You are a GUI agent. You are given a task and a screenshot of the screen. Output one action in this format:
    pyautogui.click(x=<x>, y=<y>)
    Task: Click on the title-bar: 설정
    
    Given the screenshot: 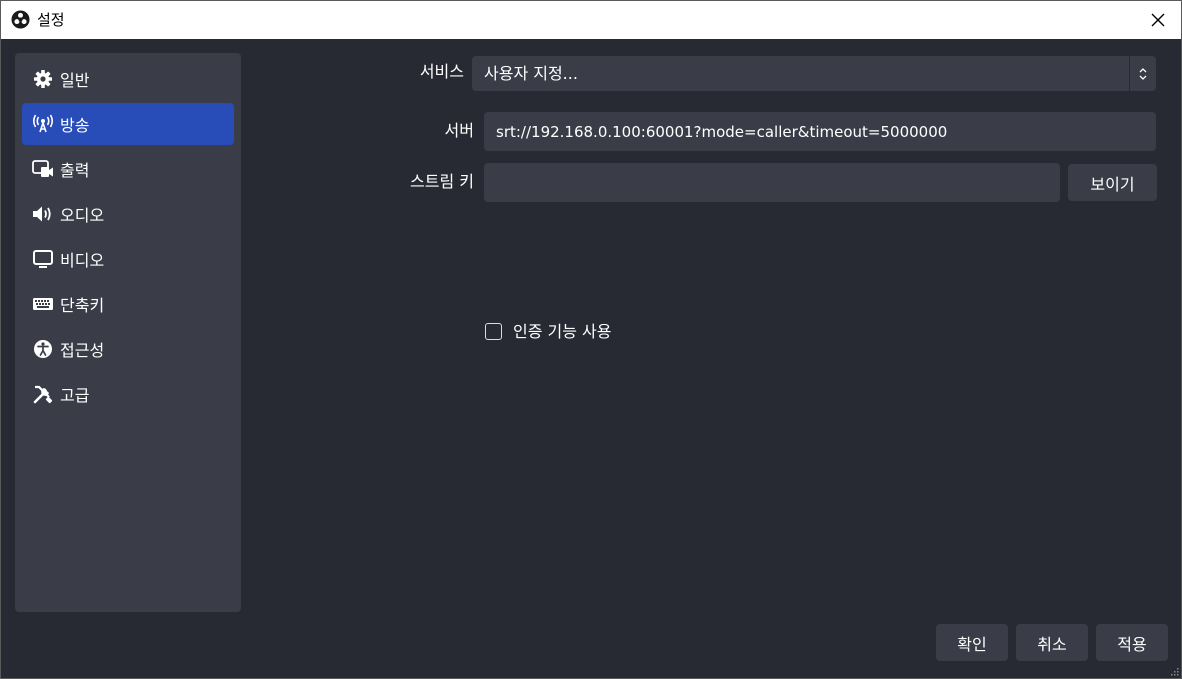 What is the action you would take?
    pyautogui.click(x=591, y=20)
    